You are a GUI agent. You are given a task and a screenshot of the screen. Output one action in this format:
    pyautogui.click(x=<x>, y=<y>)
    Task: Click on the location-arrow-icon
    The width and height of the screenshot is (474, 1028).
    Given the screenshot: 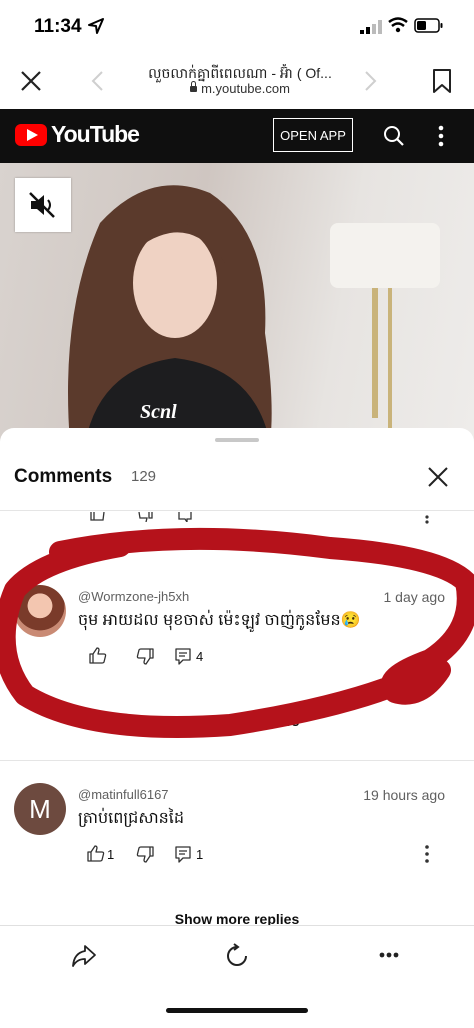 What is the action you would take?
    pyautogui.click(x=96, y=26)
    